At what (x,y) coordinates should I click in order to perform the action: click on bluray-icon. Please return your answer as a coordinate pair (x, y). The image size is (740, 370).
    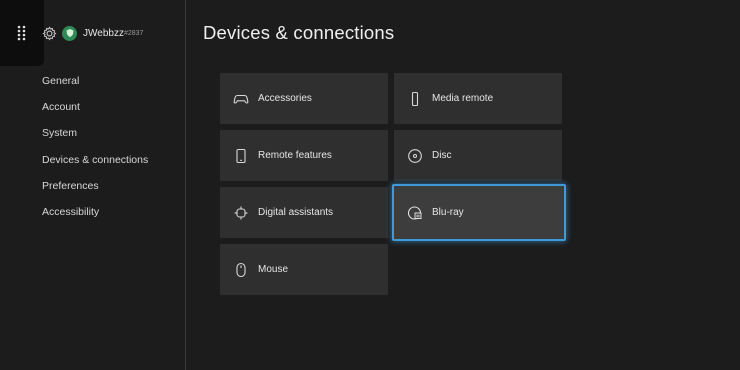
    Looking at the image, I should click on (415, 213).